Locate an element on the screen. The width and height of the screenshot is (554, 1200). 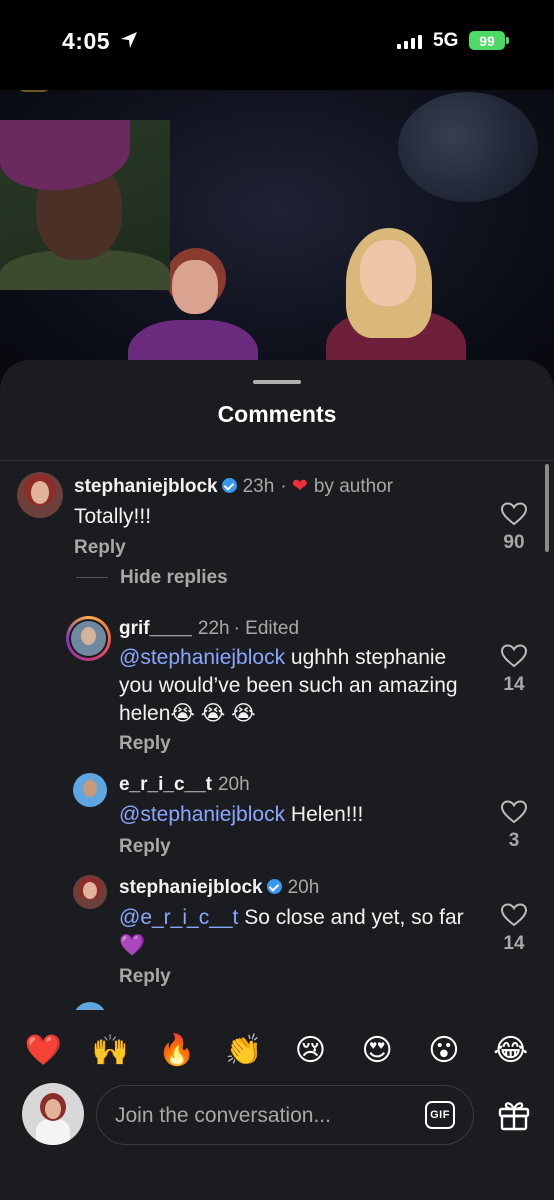
reply-username: grif____ is located at coordinates (155, 628).